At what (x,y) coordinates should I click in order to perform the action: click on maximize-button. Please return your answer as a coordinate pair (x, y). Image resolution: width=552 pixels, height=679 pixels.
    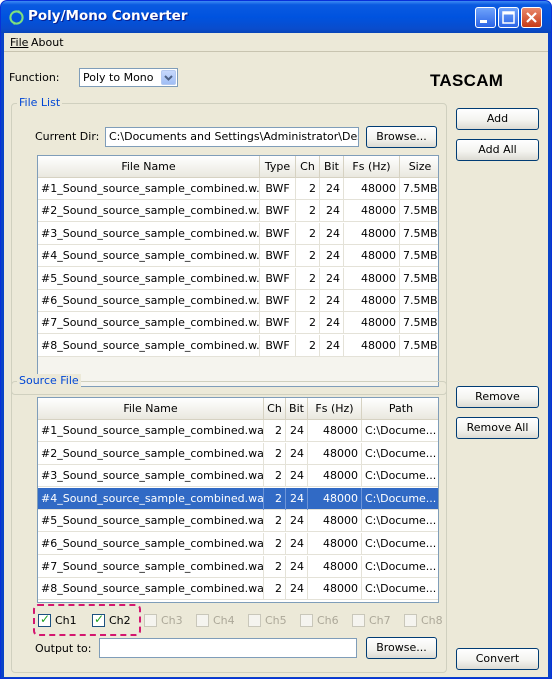
    Looking at the image, I should click on (508, 17).